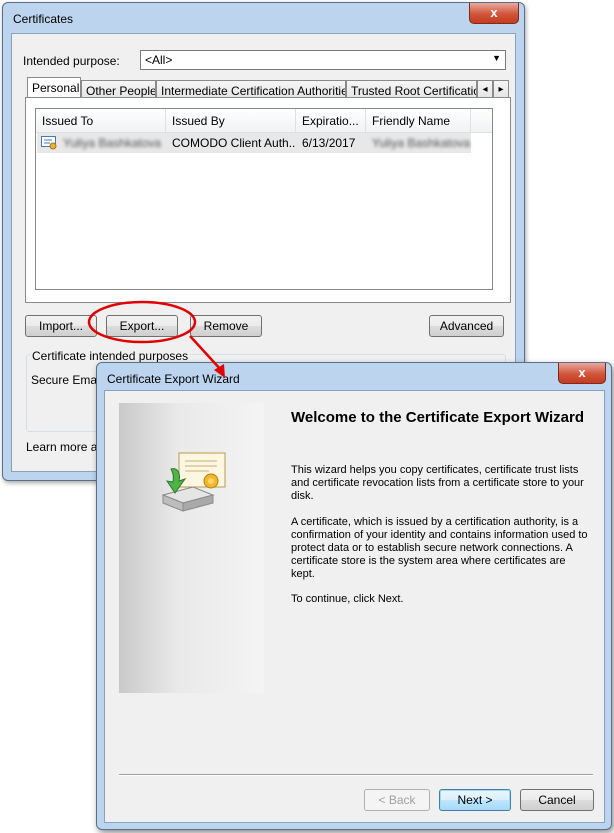 This screenshot has width=614, height=833. I want to click on column-issued-by: Issued By, so click(231, 121).